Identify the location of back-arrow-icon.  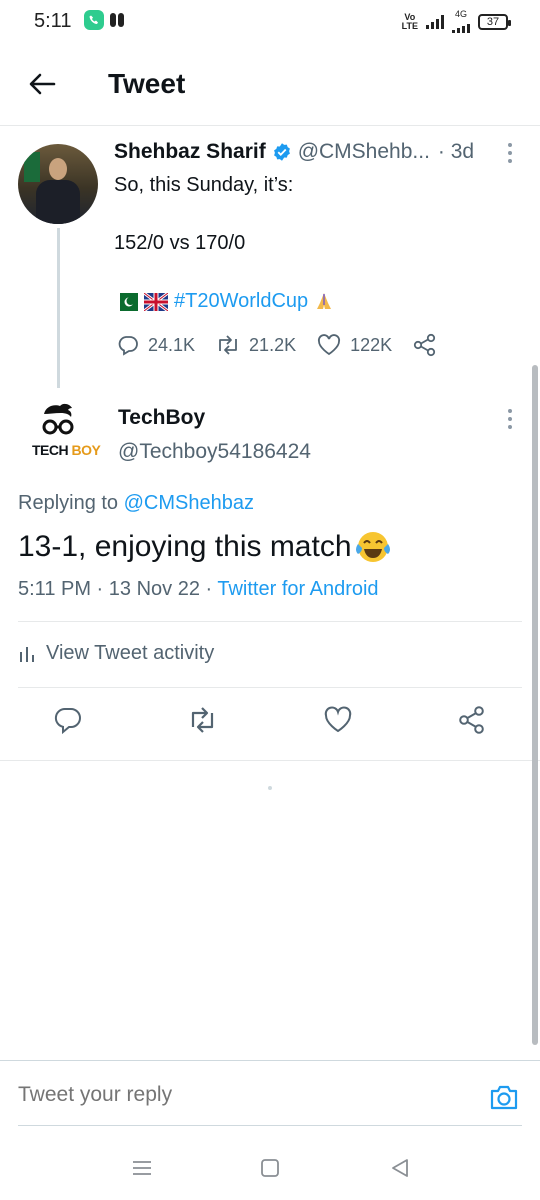
(42, 84).